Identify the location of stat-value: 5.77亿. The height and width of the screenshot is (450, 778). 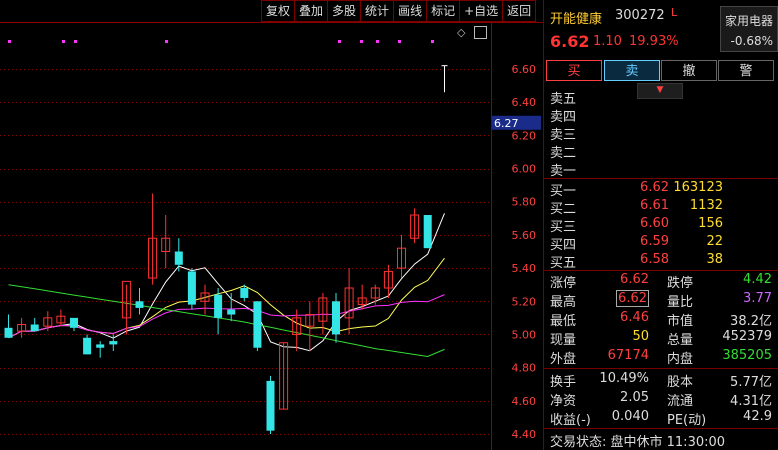
(751, 382).